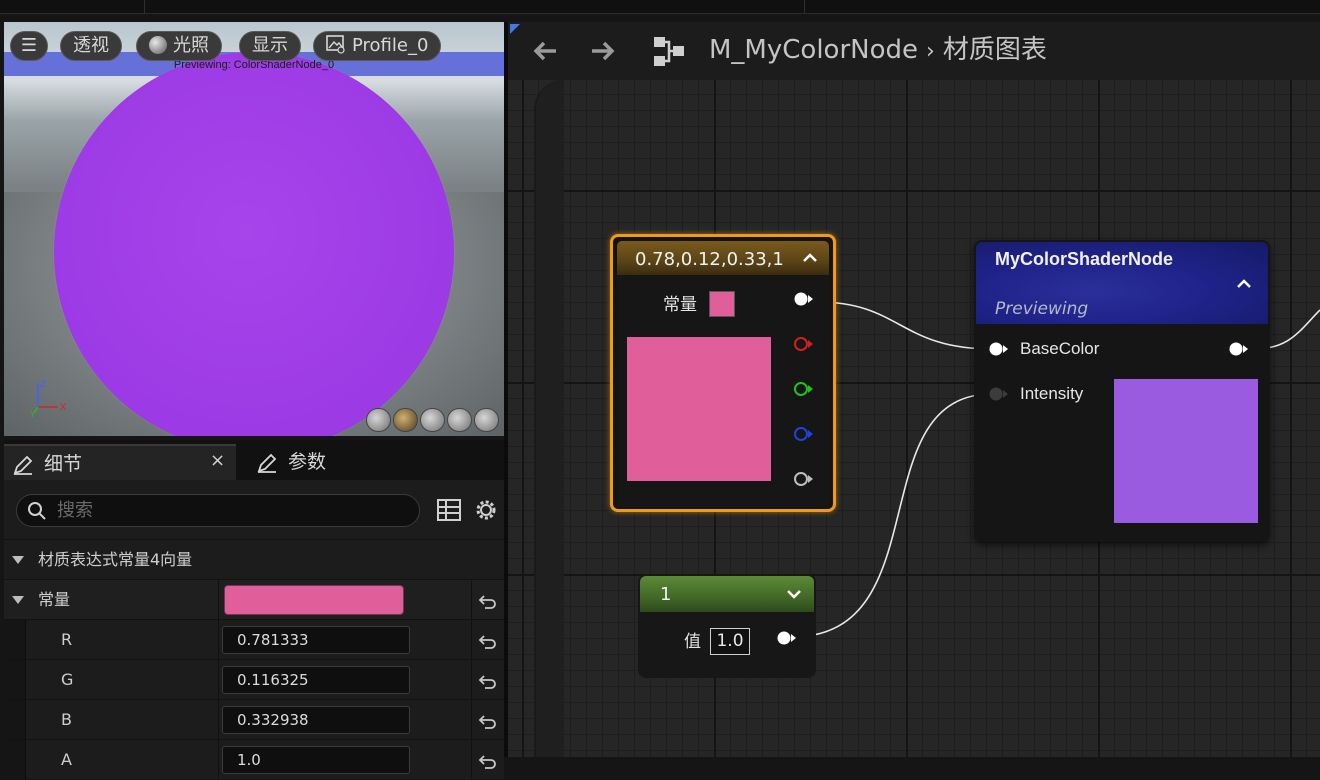 This screenshot has width=1320, height=780. I want to click on lit-sphere-icon, so click(158, 45).